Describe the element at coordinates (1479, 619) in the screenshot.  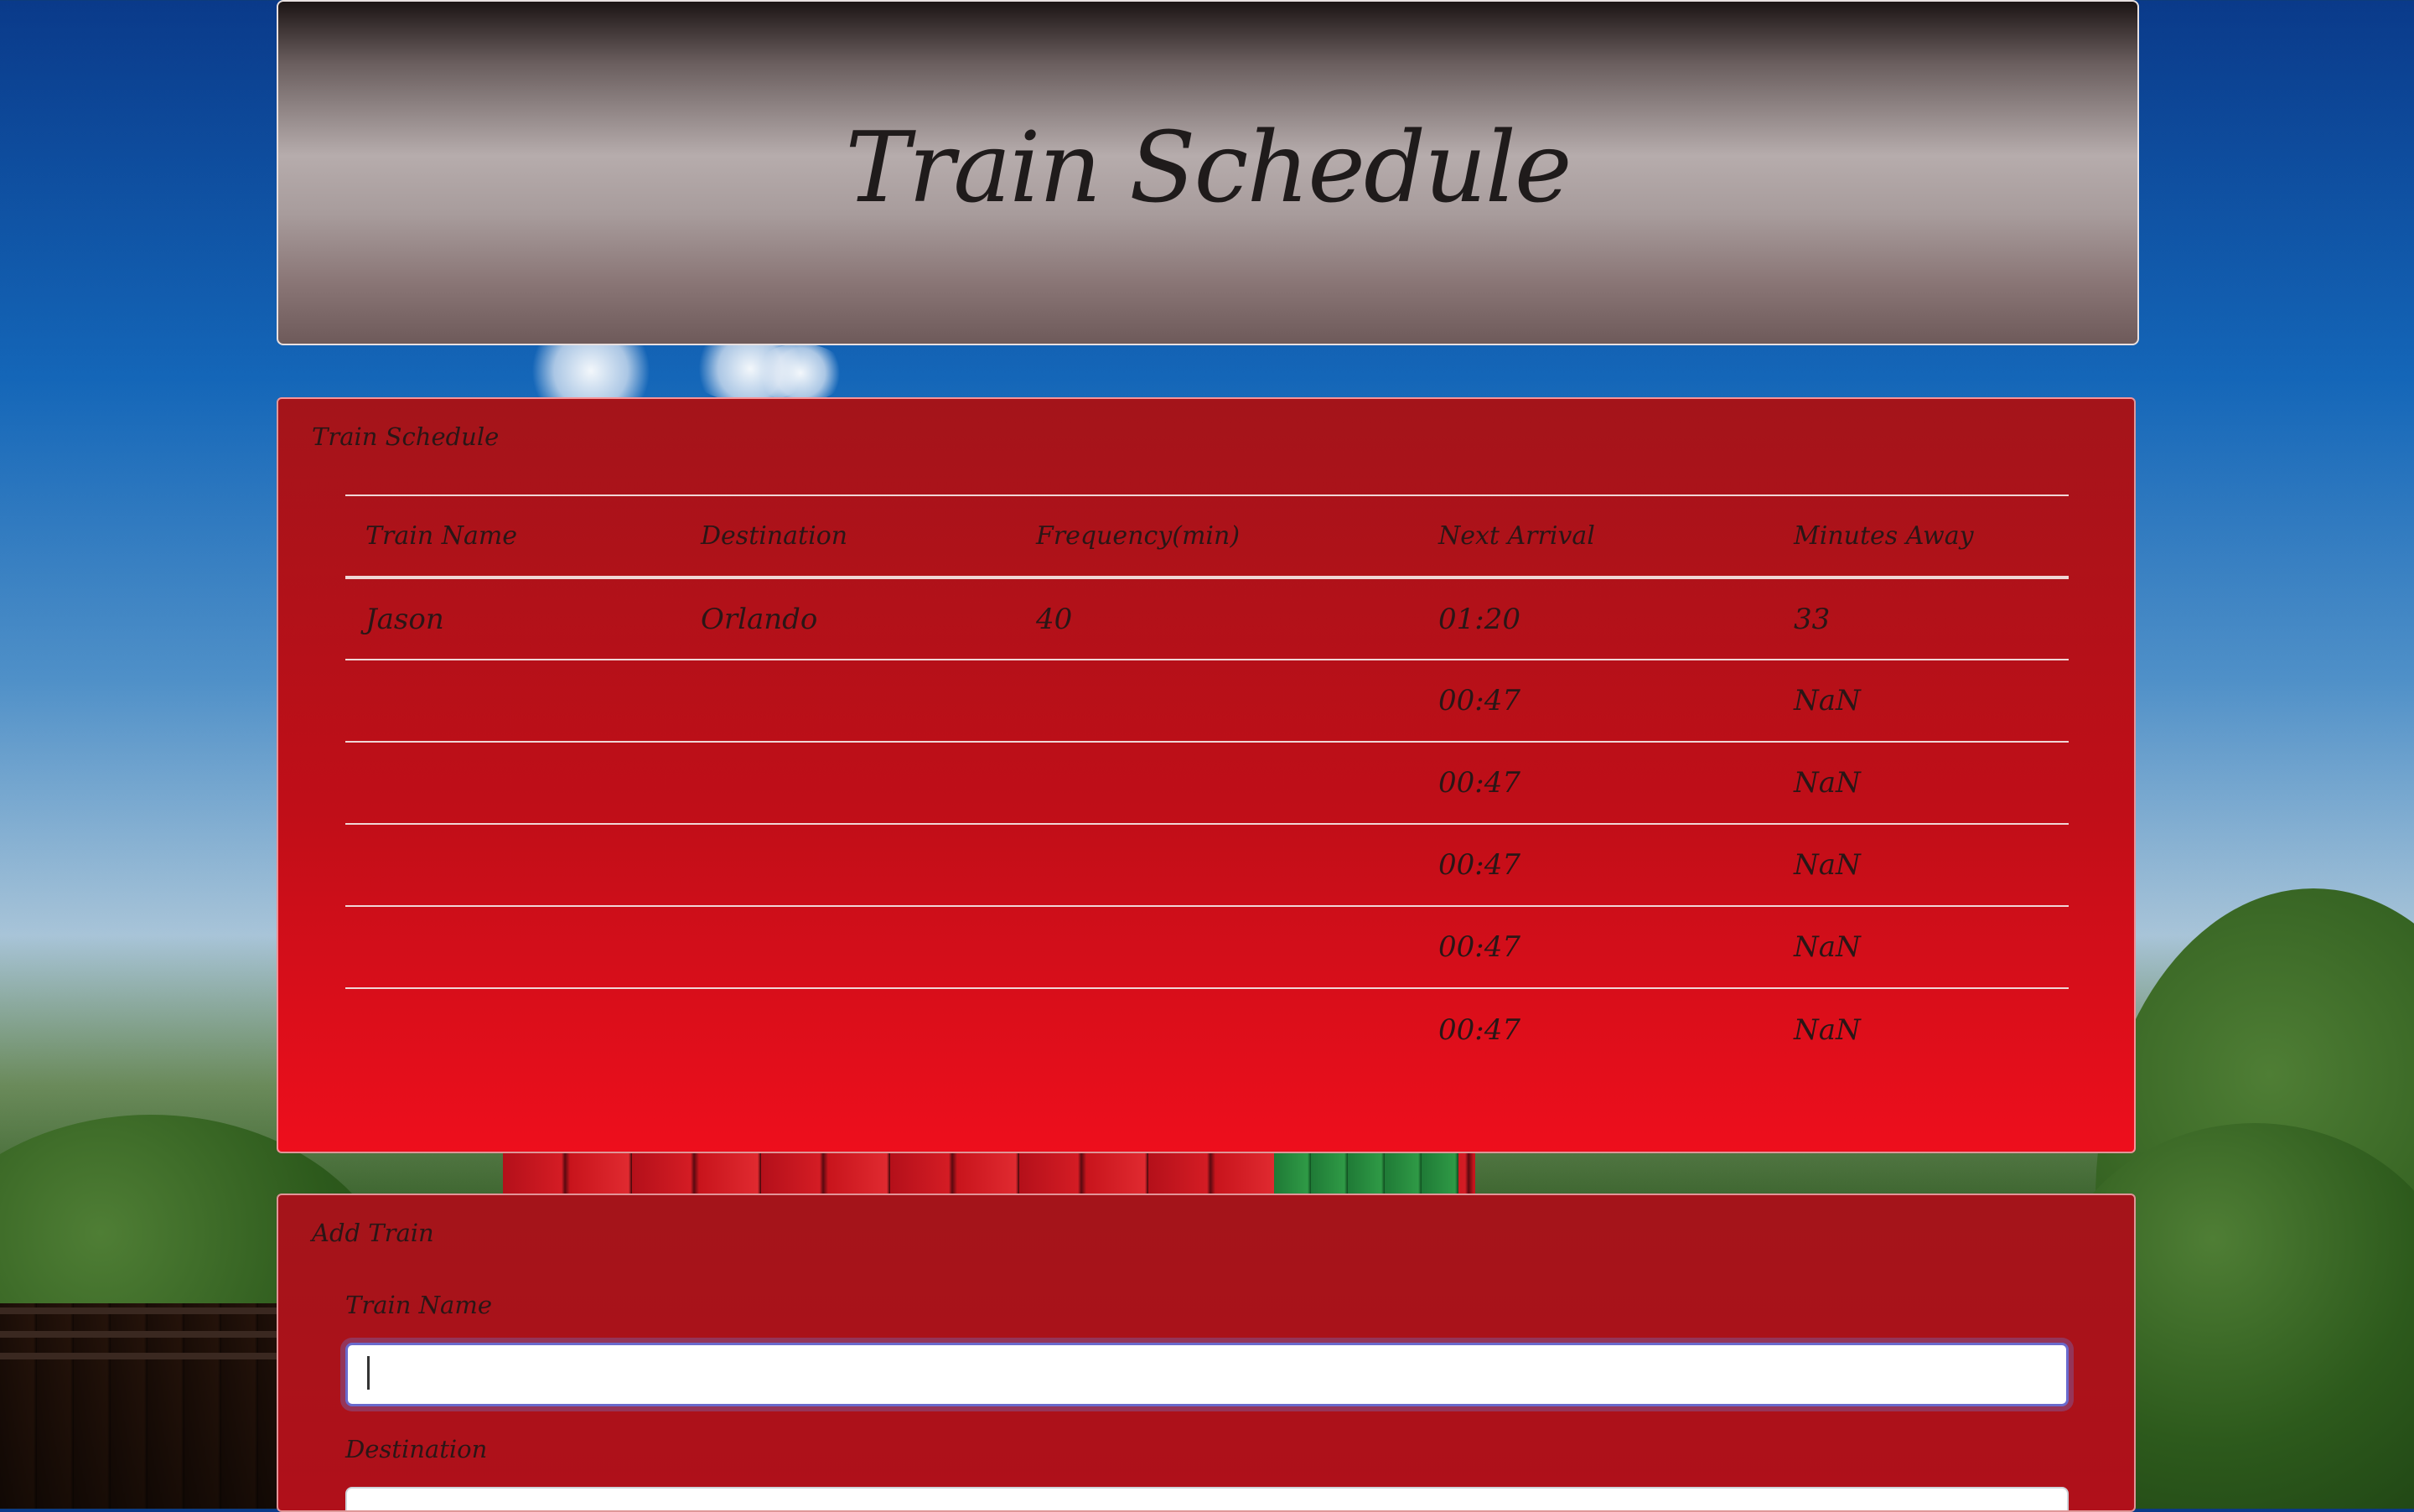
I see `cell-next-arrival: 01:20` at that location.